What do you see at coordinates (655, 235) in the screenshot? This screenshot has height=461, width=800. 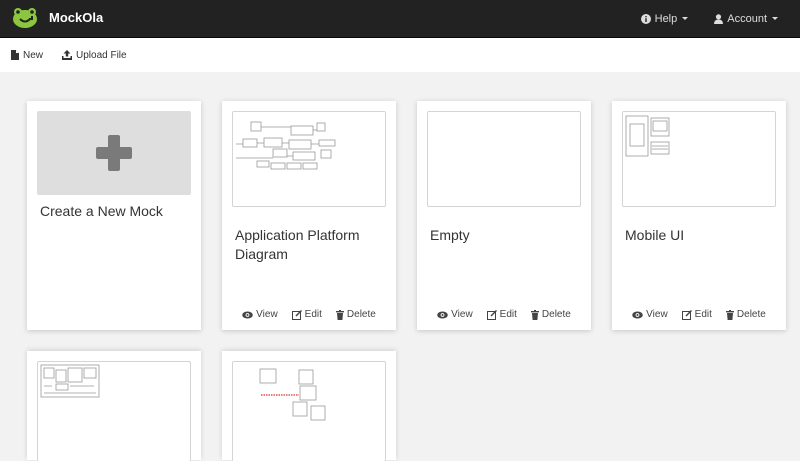 I see `card-title: Mobile UI` at bounding box center [655, 235].